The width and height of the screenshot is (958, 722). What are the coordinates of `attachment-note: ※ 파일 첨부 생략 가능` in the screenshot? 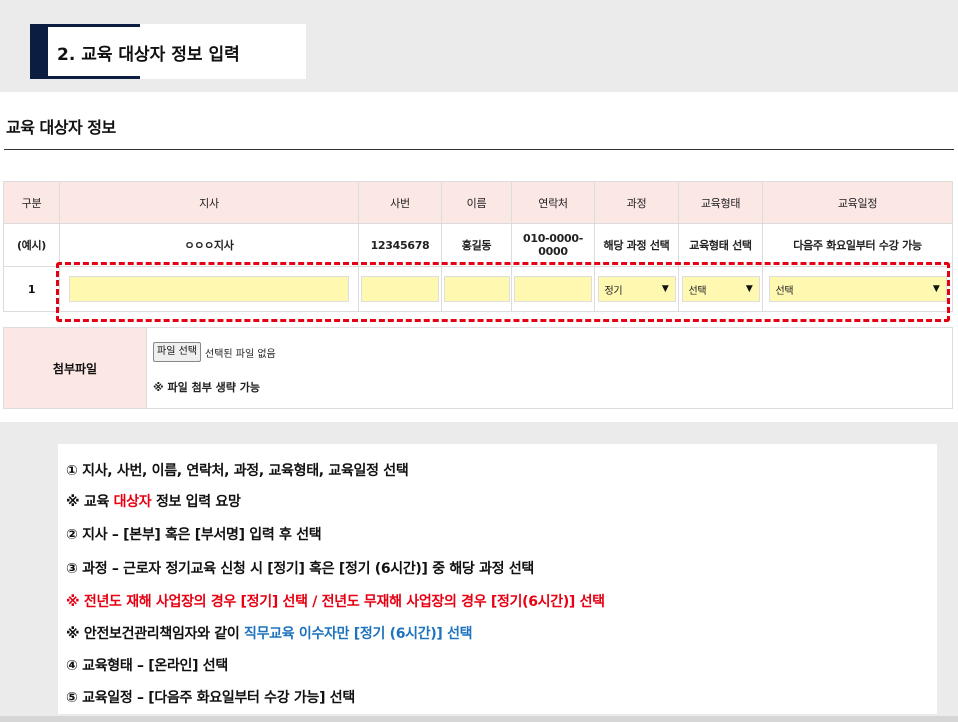 It's located at (206, 387).